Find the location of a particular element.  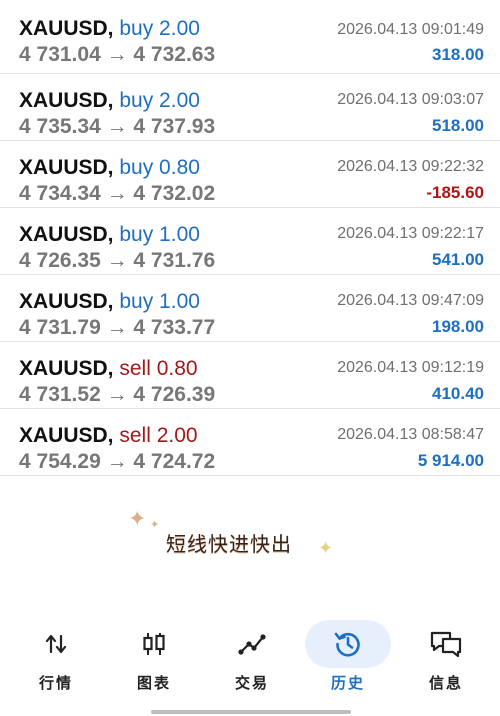

history-clock-icon is located at coordinates (347, 644).